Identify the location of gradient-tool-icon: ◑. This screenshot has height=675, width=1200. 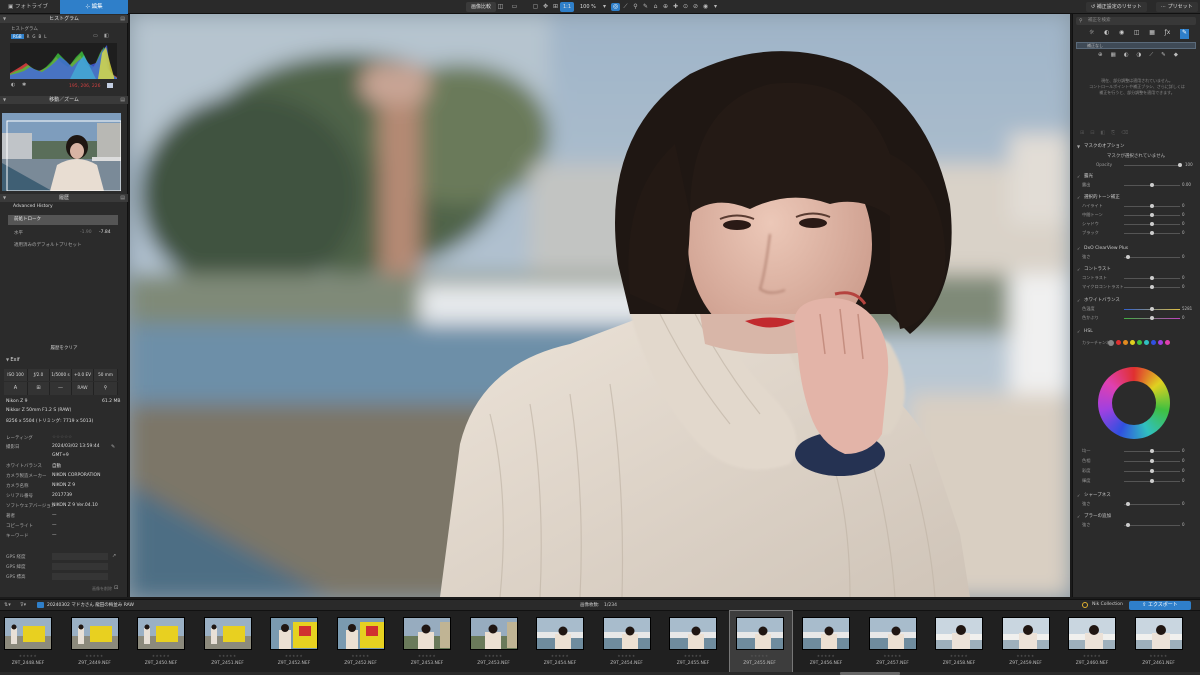
(1139, 55).